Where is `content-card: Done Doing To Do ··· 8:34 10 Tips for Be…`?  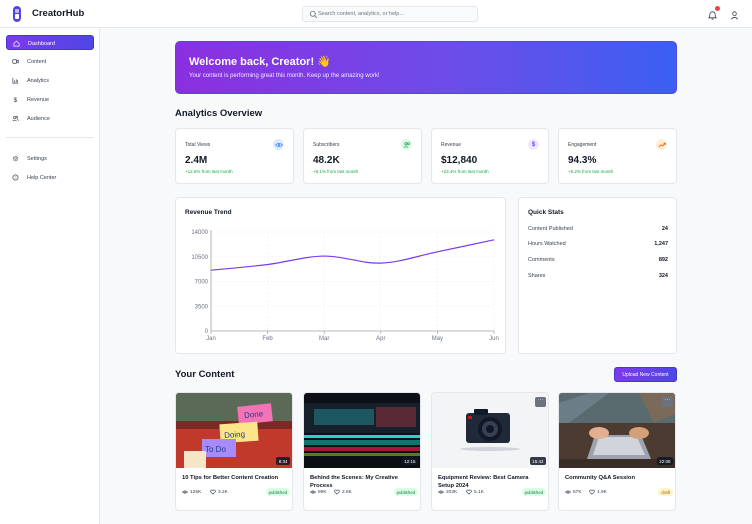
content-card: Done Doing To Do ··· 8:34 10 Tips for Be… is located at coordinates (234, 451).